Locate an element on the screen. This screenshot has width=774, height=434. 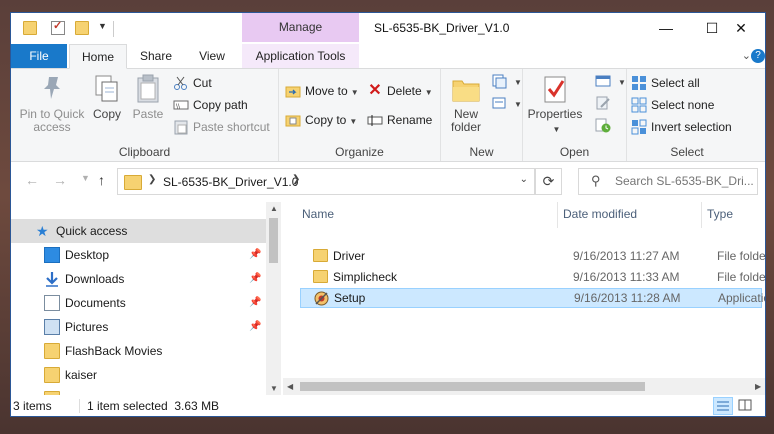
pin-quick-access-button: Pin to Quick access is located at coordinates (52, 103).